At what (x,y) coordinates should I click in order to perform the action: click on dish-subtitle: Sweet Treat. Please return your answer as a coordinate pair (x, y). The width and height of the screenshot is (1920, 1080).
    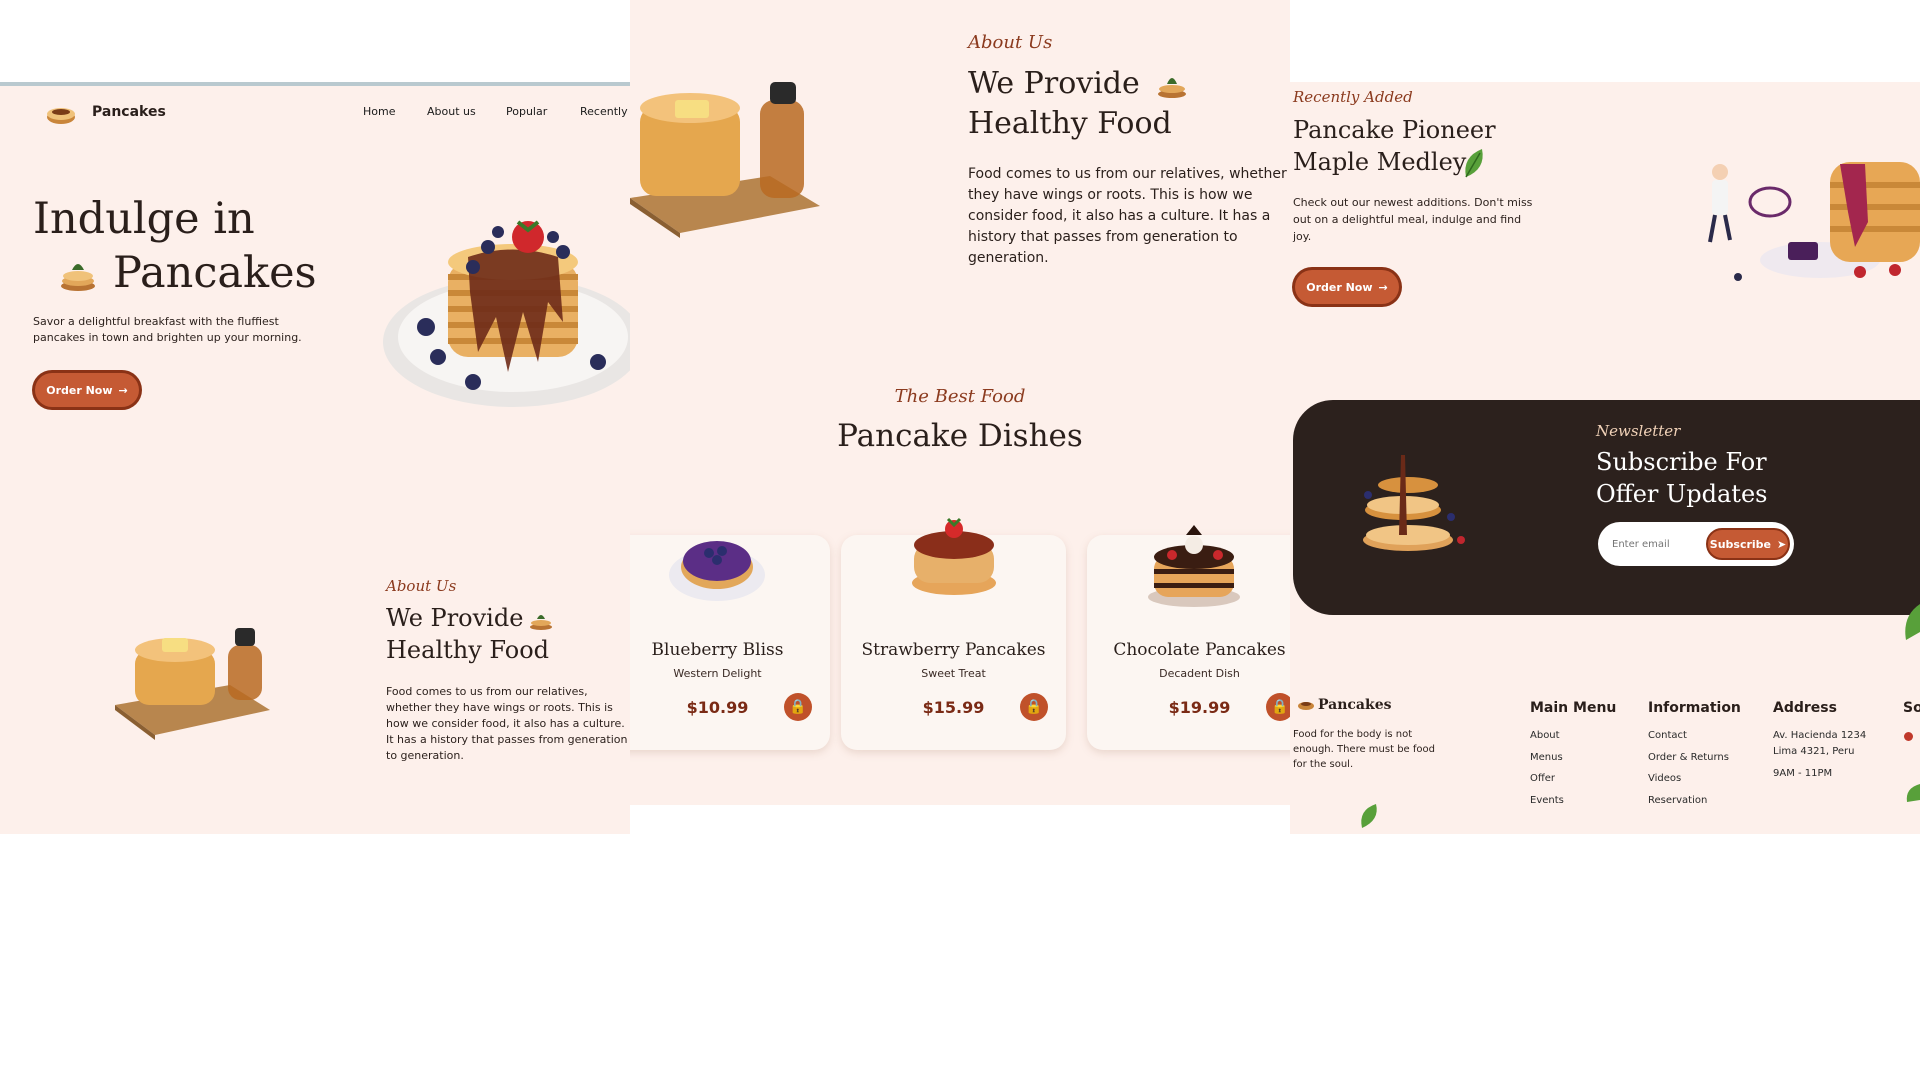
    Looking at the image, I should click on (953, 673).